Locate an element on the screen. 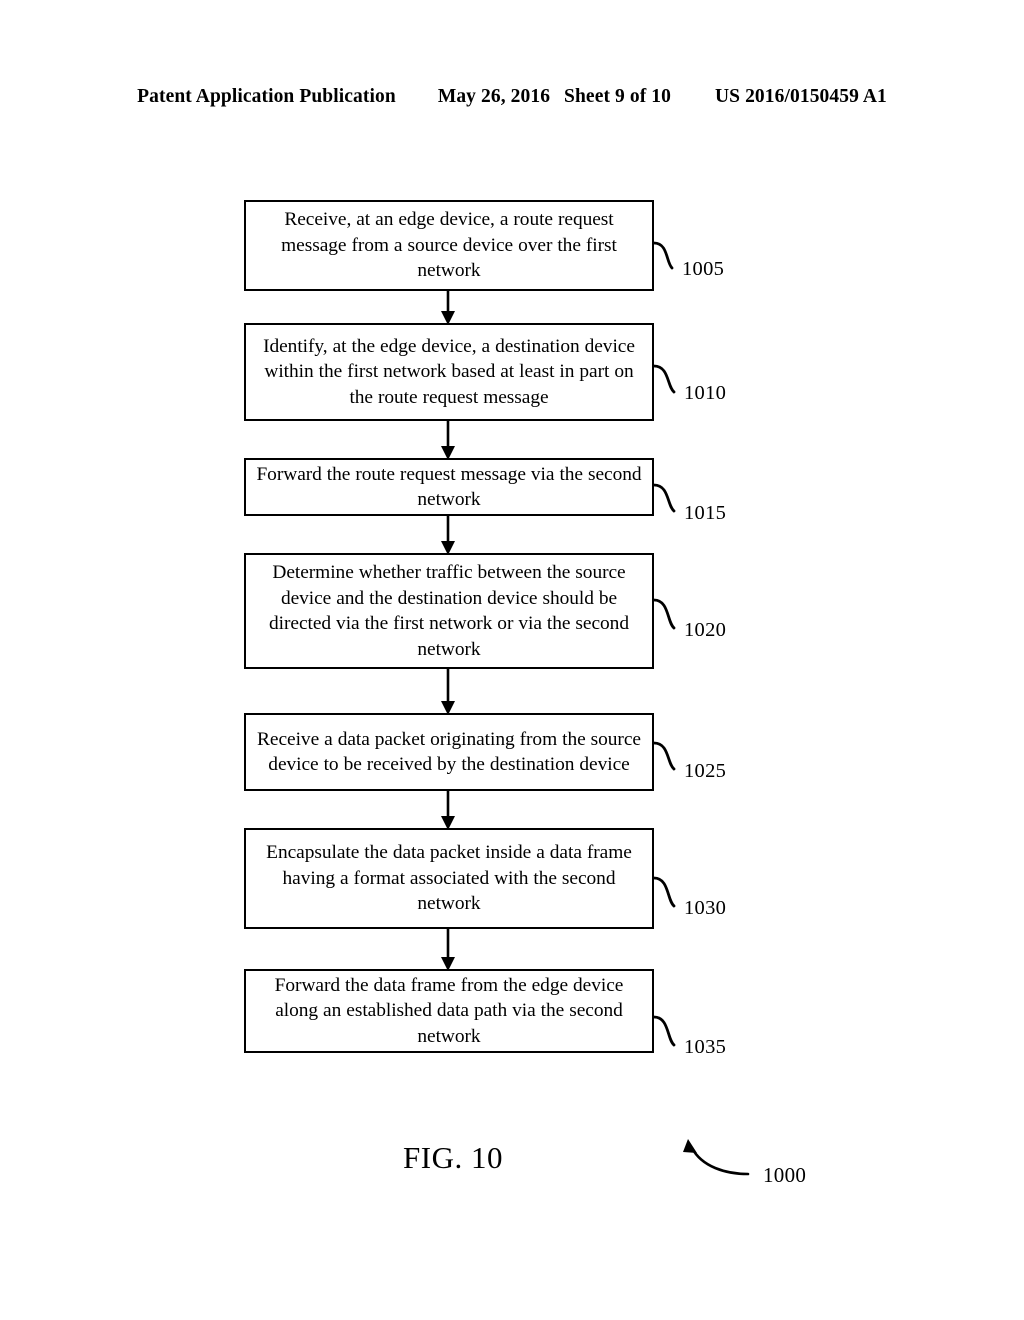 This screenshot has width=1024, height=1320. ref-label-1015: 1015 is located at coordinates (705, 513).